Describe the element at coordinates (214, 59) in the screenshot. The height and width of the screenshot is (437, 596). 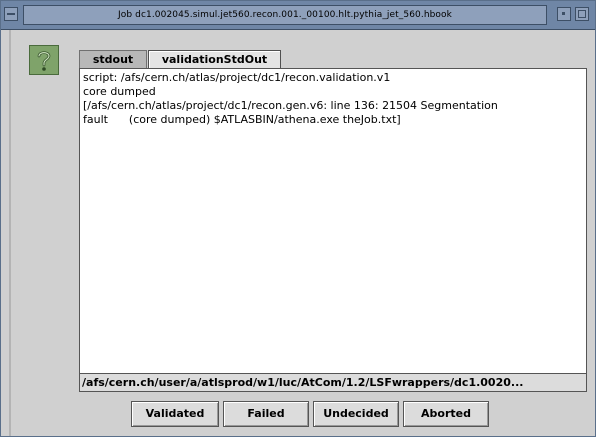
I see `tab-validation-stdout: validationStdOut` at that location.